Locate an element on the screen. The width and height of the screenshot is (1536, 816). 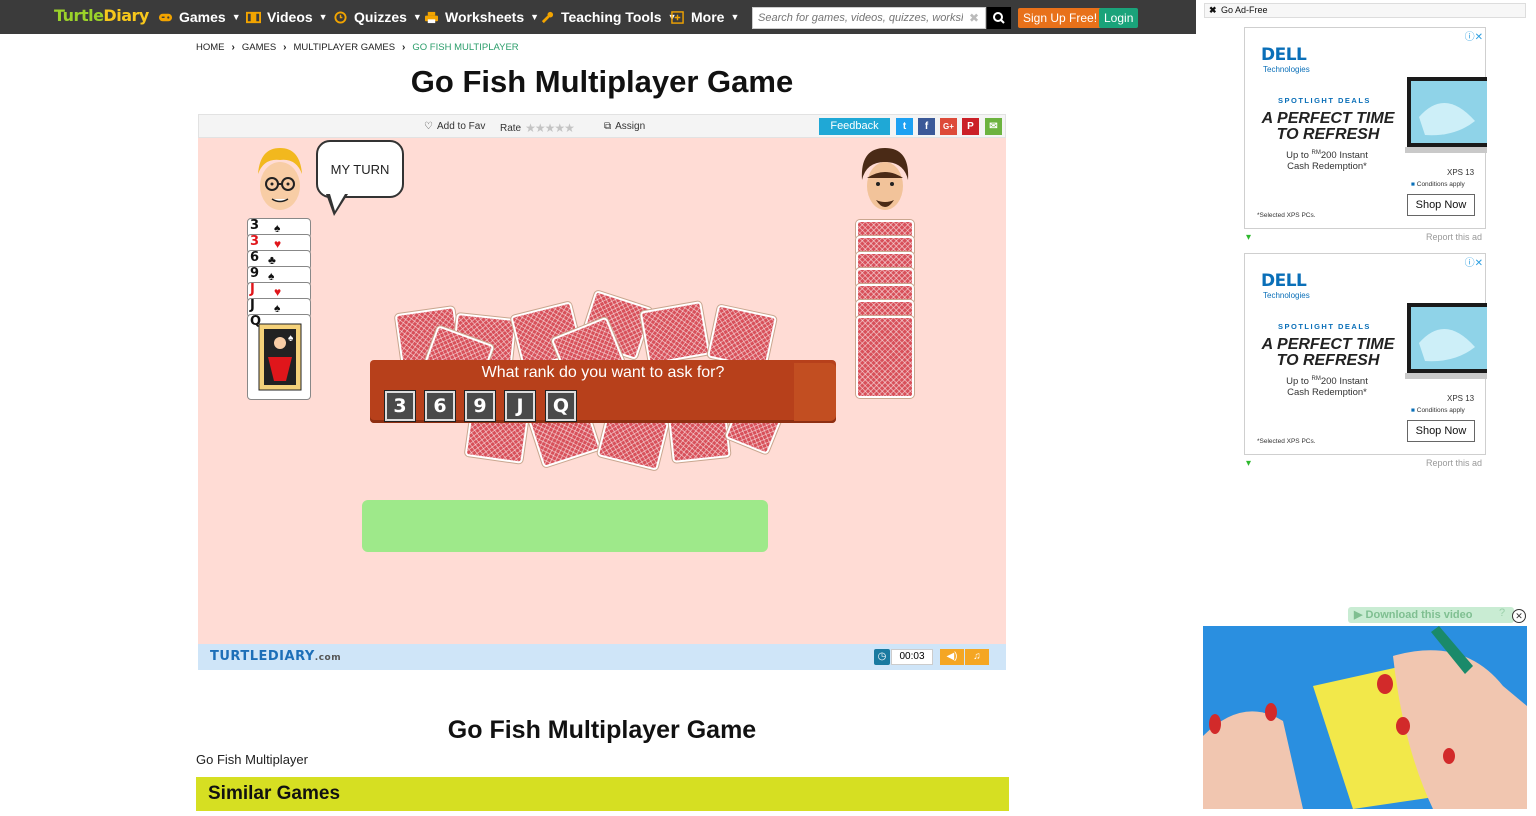
plus-icon: ■ is located at coordinates (1413, 184).